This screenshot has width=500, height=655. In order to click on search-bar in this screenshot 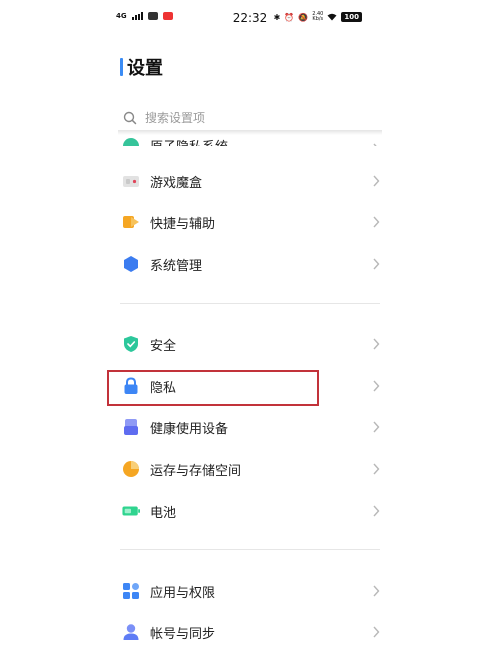, I will do `click(250, 118)`.